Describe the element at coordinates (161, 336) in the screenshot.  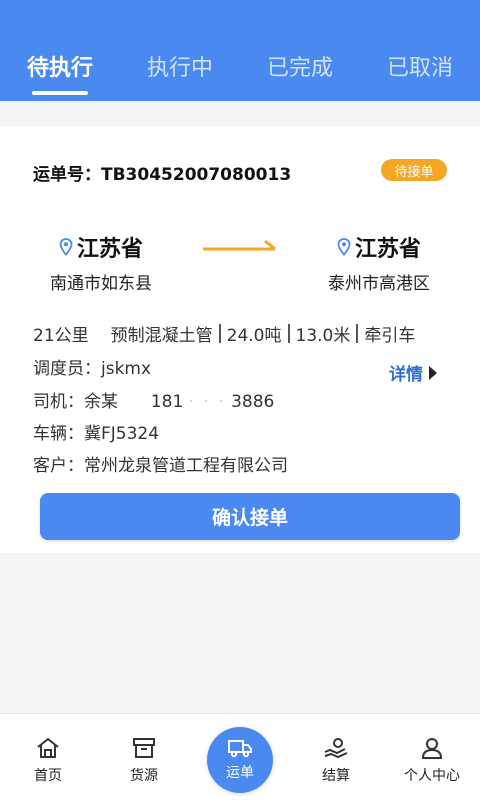
I see `cargo-name: 预制混凝土管` at that location.